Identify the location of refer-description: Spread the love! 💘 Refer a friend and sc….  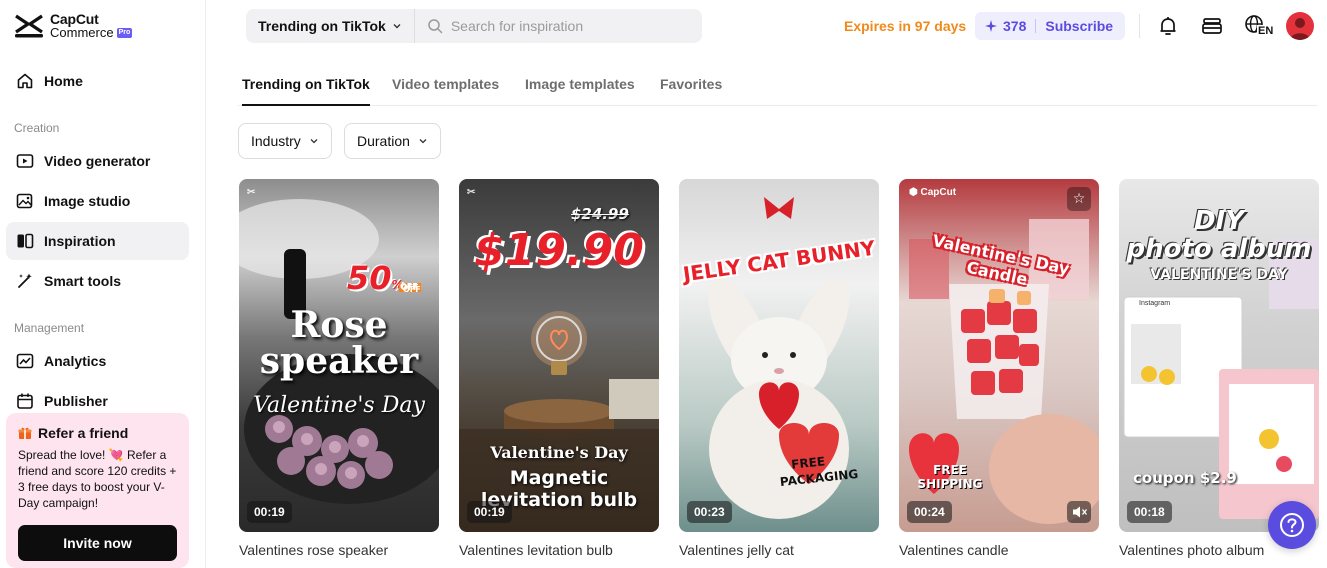
(97, 479).